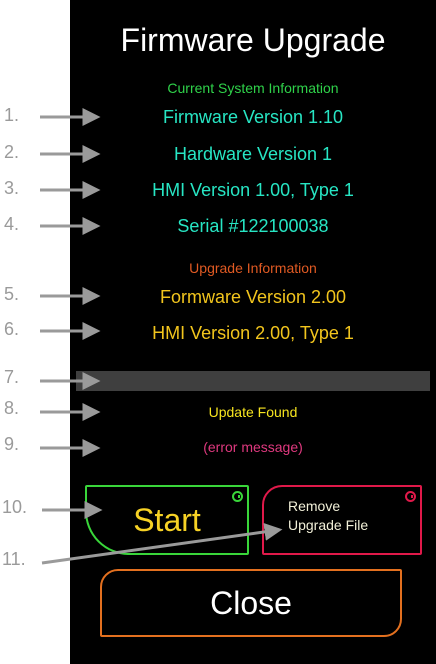 The width and height of the screenshot is (436, 664). I want to click on callout-number: 4., so click(12, 224).